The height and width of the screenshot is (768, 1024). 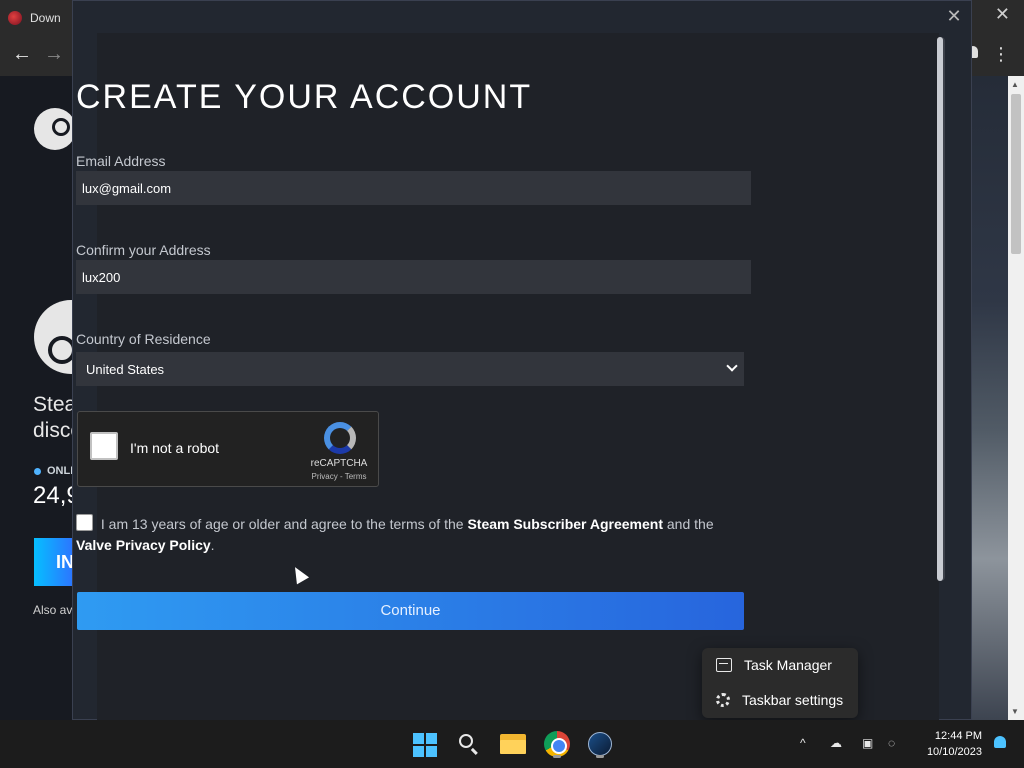 I want to click on search-button, so click(x=468, y=744).